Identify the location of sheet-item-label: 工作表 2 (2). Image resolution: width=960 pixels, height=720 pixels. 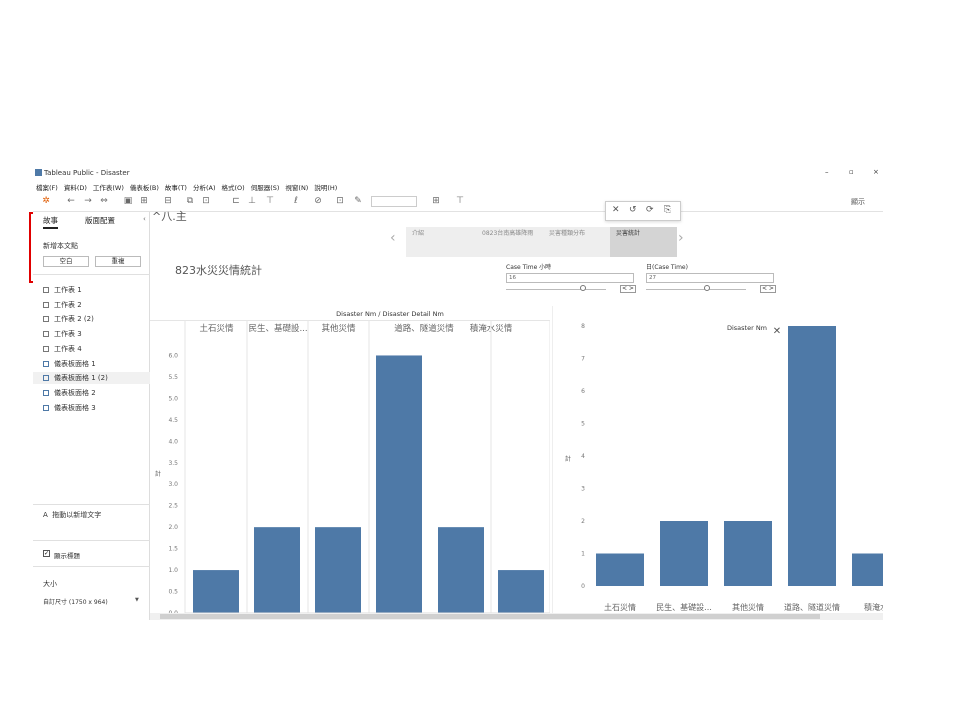
(74, 319).